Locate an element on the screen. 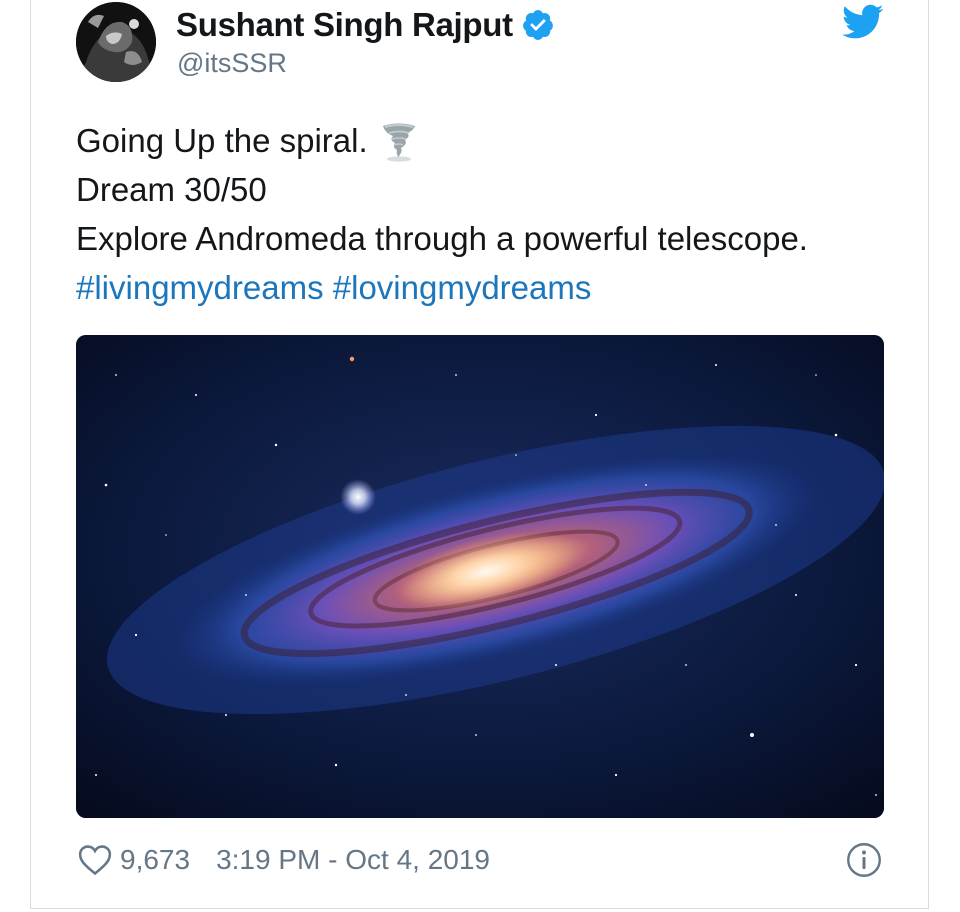  tweet-footer: 9,673 3:19 PM - Oct 4, 2019 is located at coordinates (284, 860).